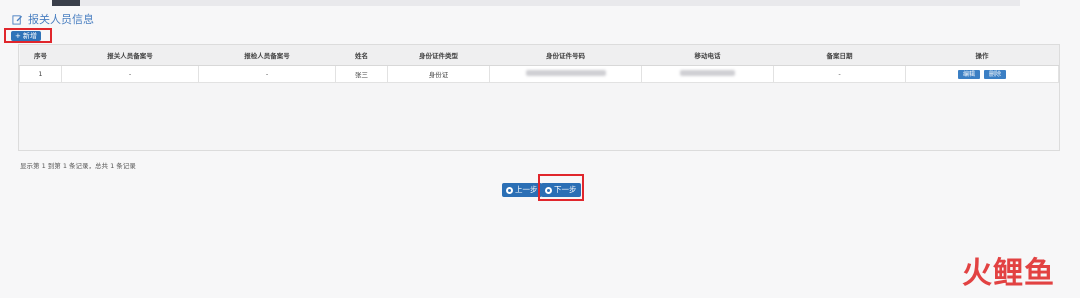 The image size is (1080, 298). I want to click on delete-button: 删除, so click(995, 74).